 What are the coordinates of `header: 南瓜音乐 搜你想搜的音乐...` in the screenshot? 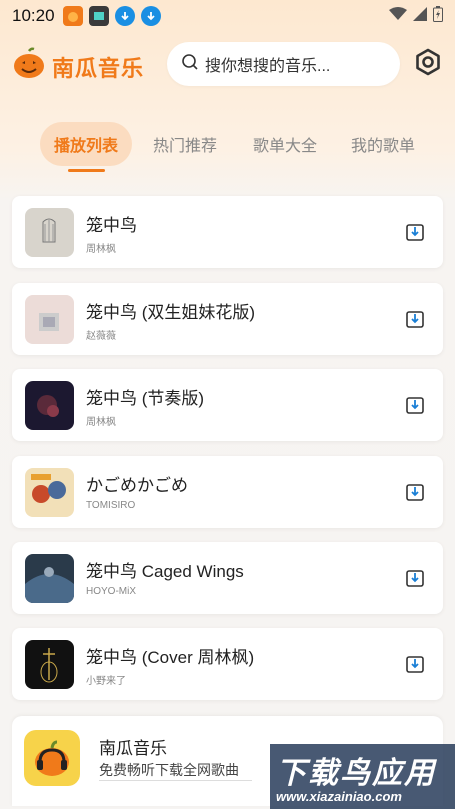 It's located at (227, 64).